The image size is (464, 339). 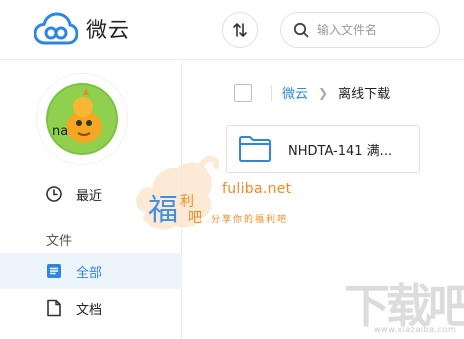 I want to click on search-input, so click(x=372, y=30).